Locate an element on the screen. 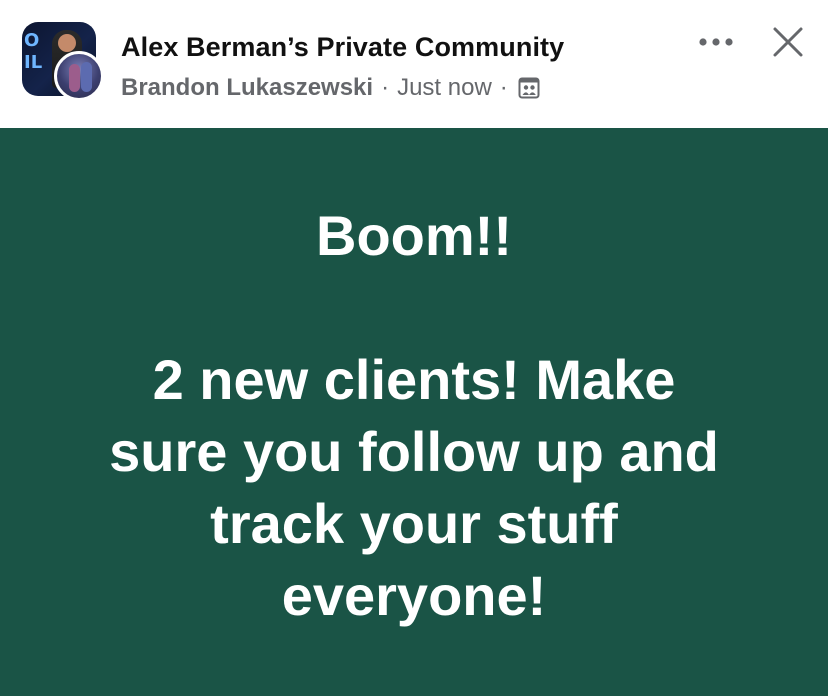  avatar-figure-right is located at coordinates (86, 77).